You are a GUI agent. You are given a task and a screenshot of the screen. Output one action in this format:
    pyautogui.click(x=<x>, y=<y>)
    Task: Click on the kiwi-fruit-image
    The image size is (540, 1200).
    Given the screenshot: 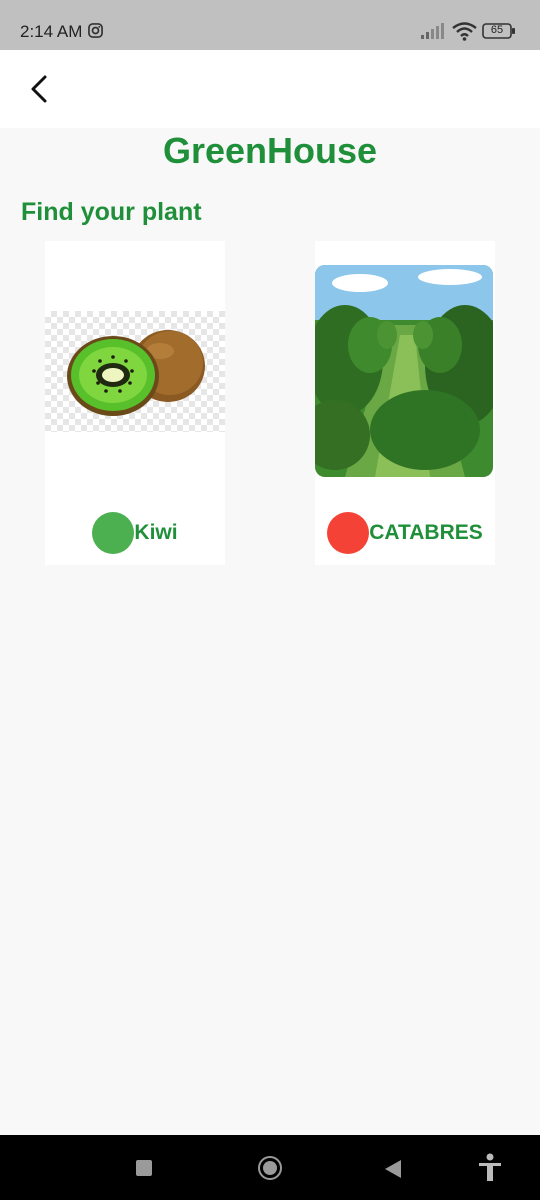 What is the action you would take?
    pyautogui.click(x=136, y=373)
    